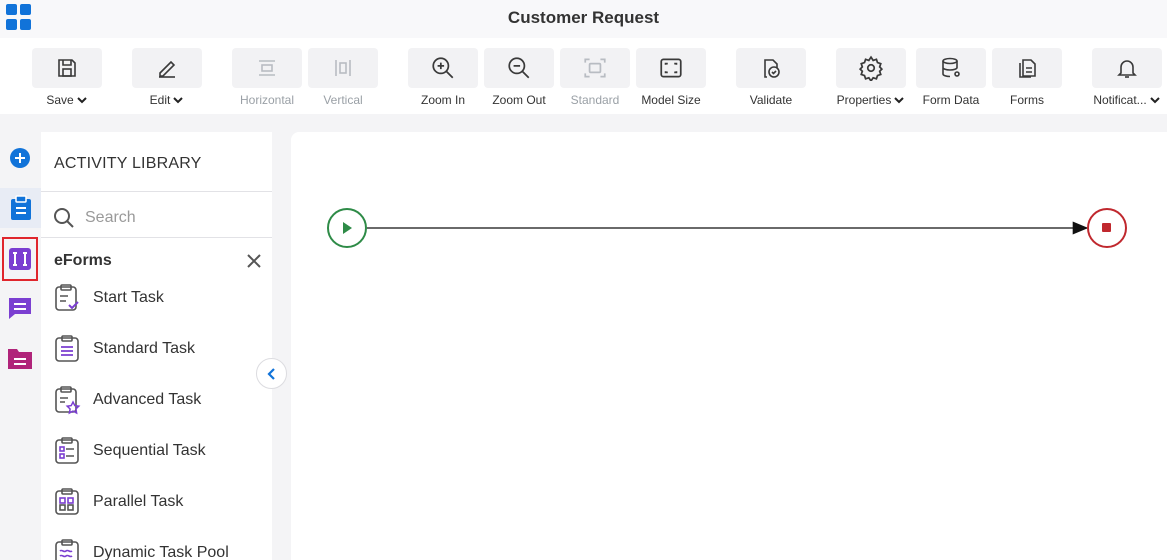 The height and width of the screenshot is (560, 1167). I want to click on title-bar: Customer Request, so click(583, 19).